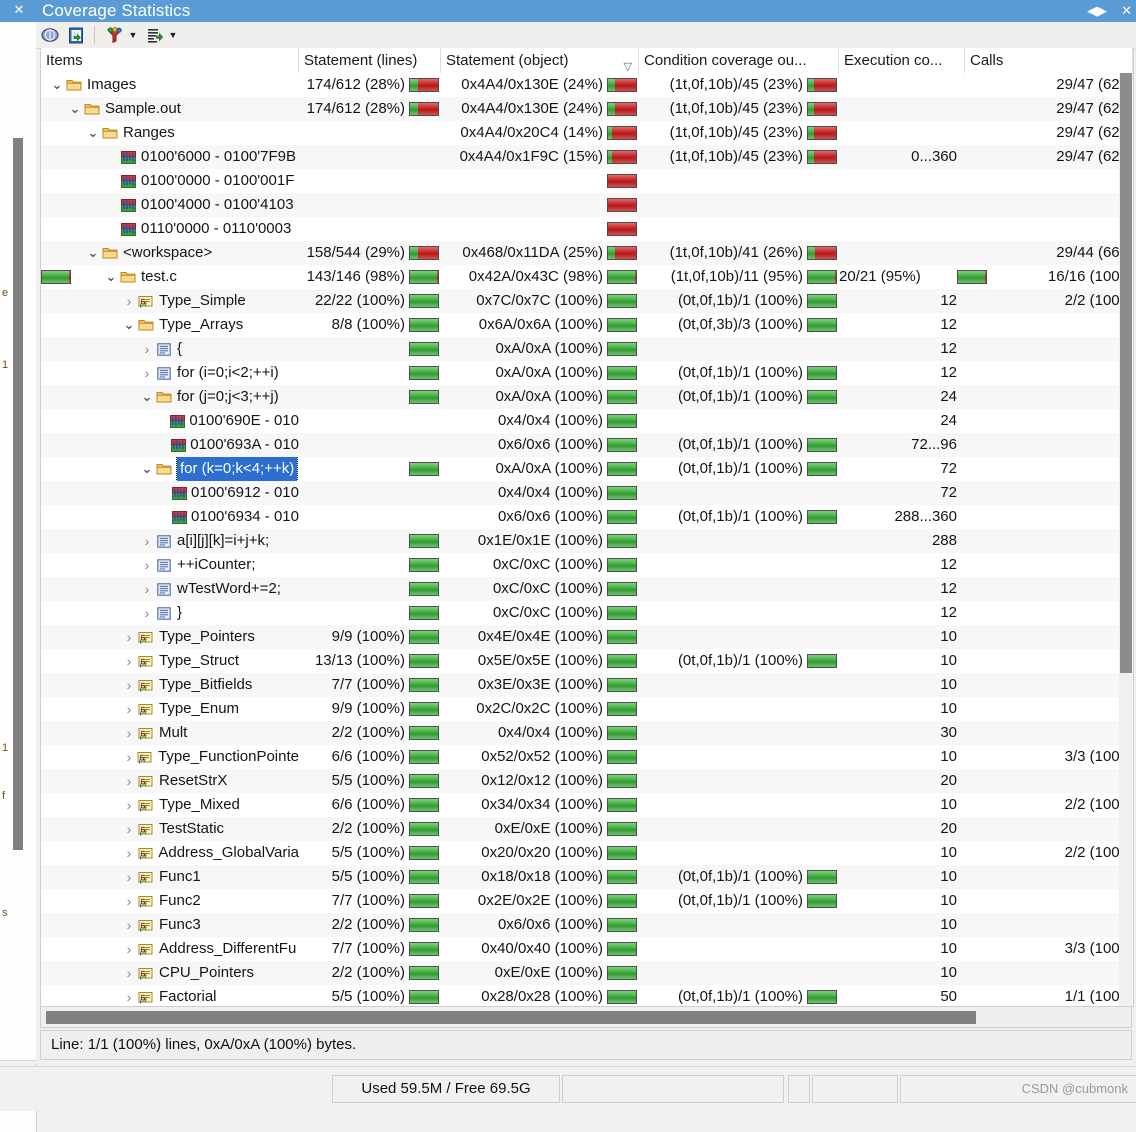 The image size is (1136, 1132). I want to click on table-row: › fx Type_Enum 9/9 (100%) 0x2C/0x2C (100%) 10, so click(587, 709).